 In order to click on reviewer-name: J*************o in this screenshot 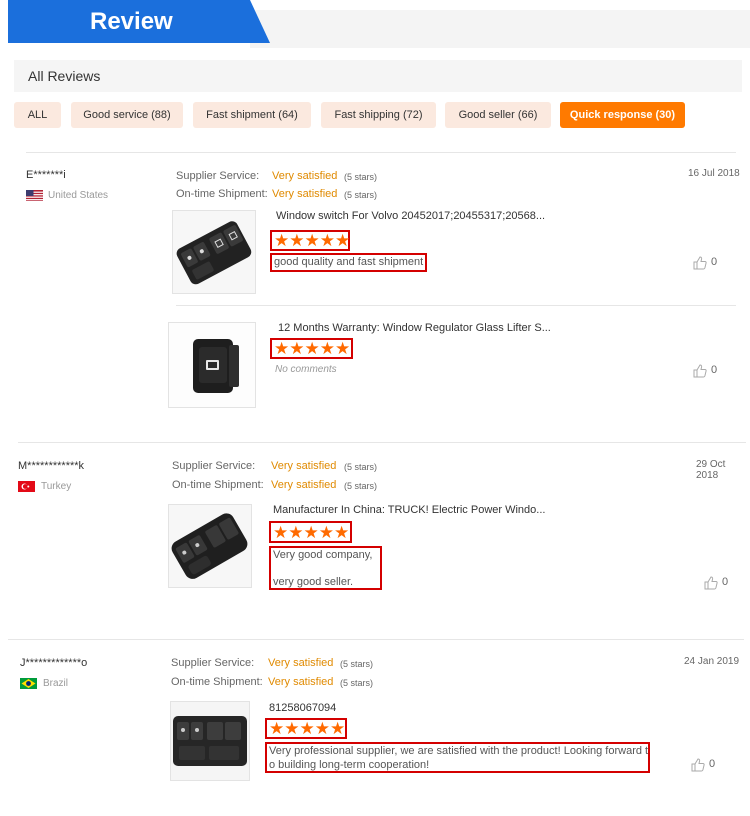, I will do `click(54, 663)`.